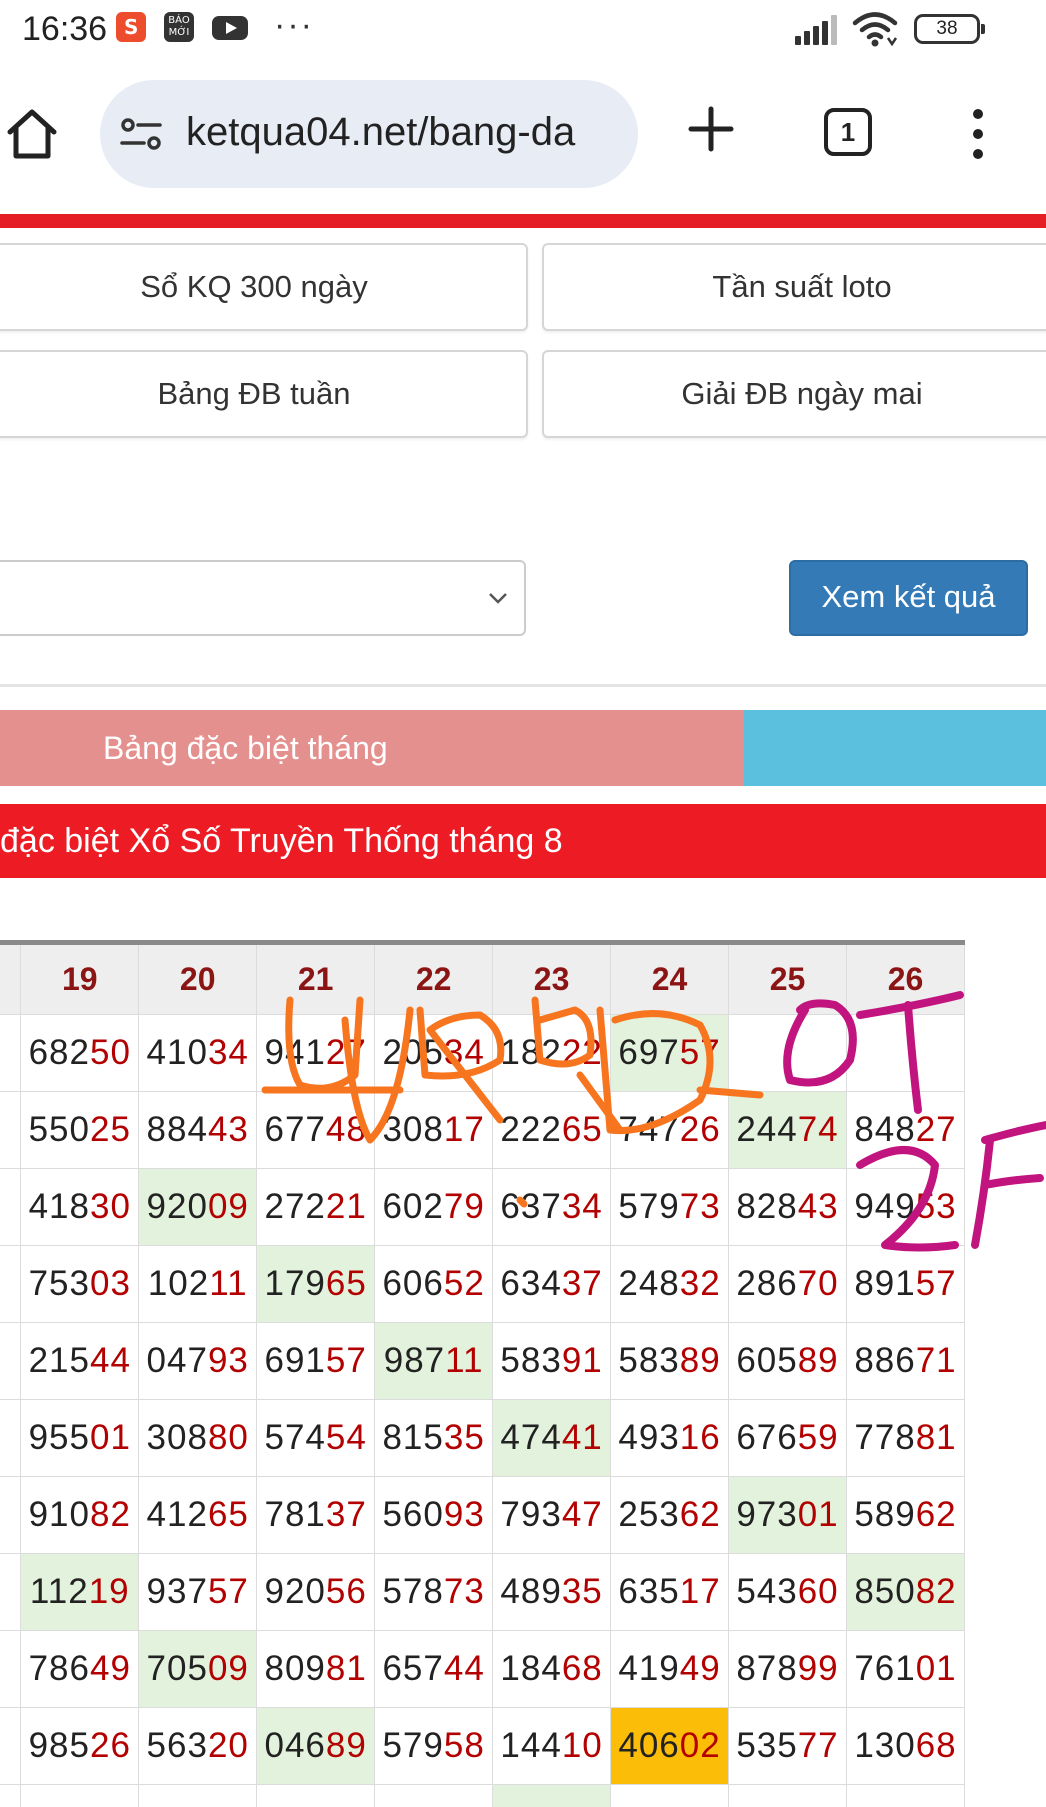 Image resolution: width=1046 pixels, height=1807 pixels. What do you see at coordinates (767, 1591) in the screenshot?
I see `cell-number-head: 543` at bounding box center [767, 1591].